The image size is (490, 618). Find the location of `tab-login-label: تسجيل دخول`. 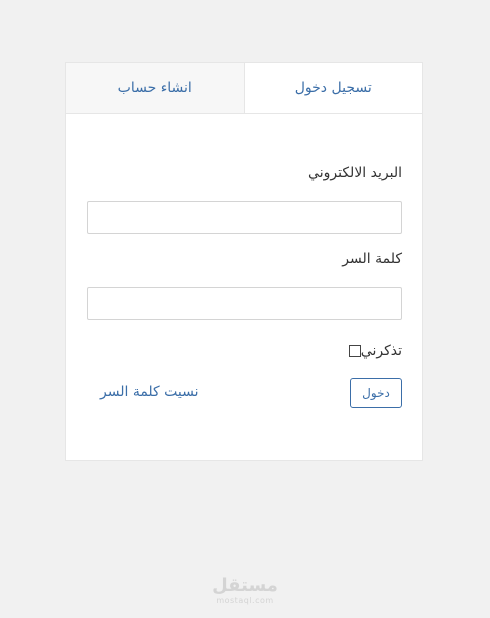

tab-login-label: تسجيل دخول is located at coordinates (333, 88).